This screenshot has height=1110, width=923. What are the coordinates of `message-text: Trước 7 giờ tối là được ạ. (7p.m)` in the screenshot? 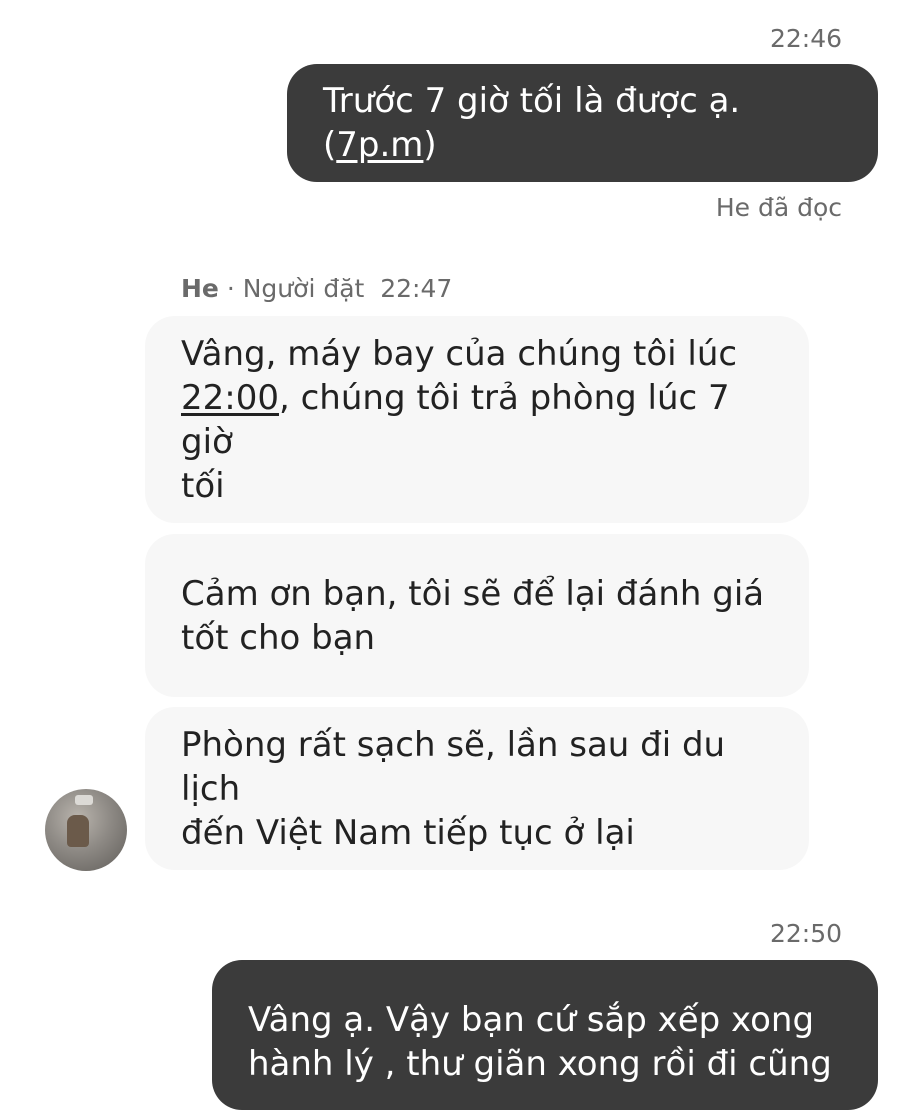 It's located at (582, 123).